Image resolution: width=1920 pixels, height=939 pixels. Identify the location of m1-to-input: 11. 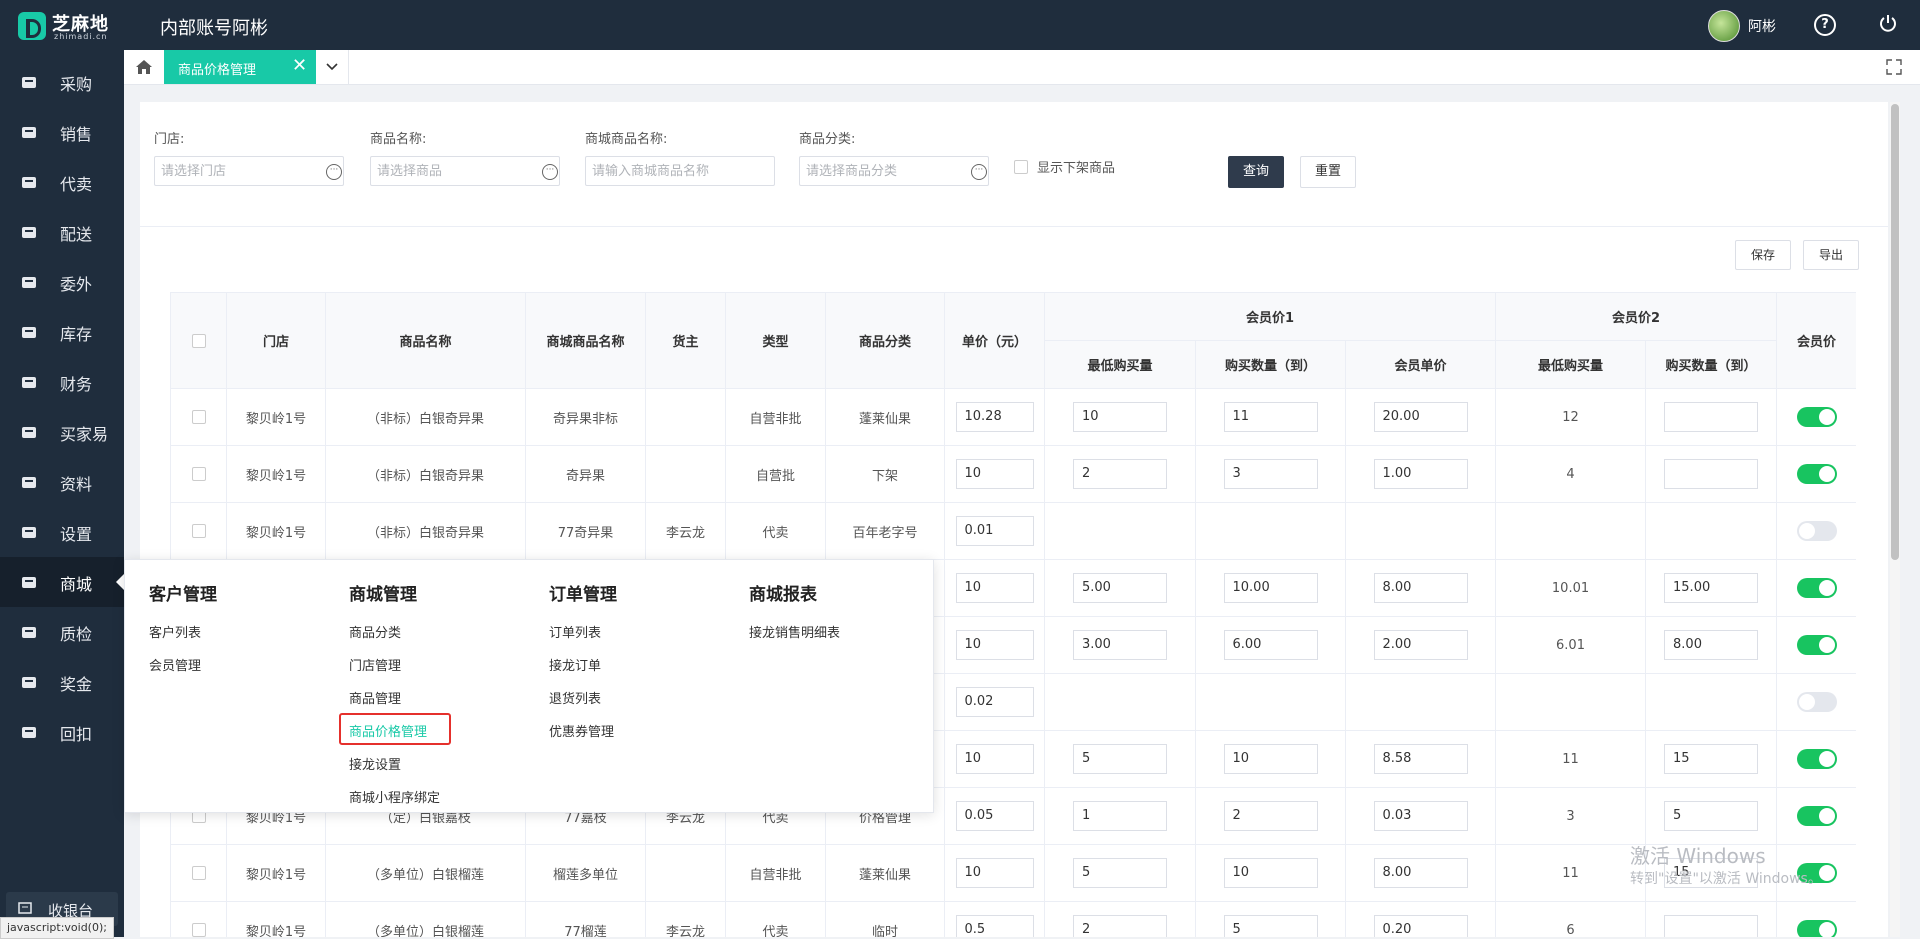
(1270, 417).